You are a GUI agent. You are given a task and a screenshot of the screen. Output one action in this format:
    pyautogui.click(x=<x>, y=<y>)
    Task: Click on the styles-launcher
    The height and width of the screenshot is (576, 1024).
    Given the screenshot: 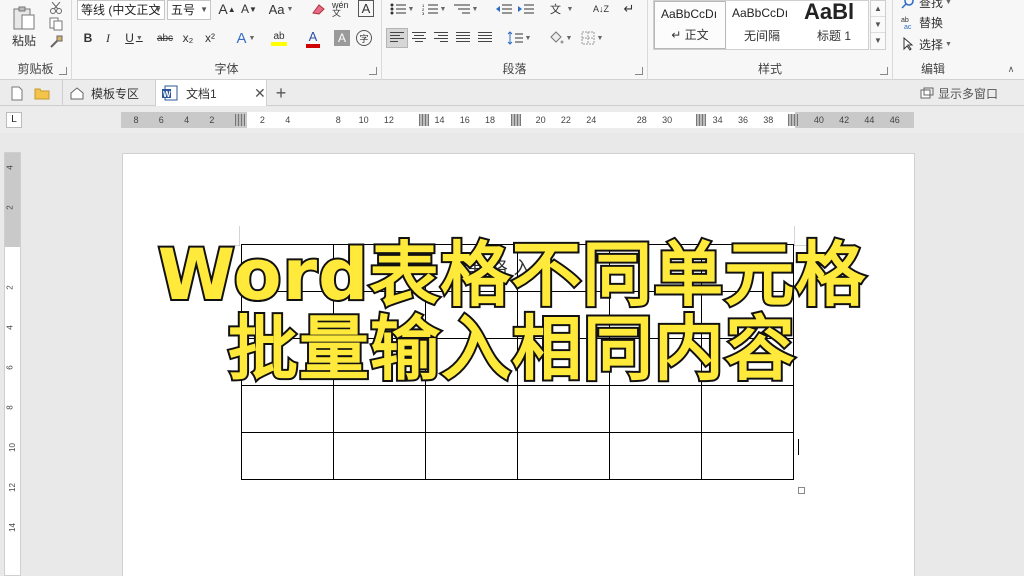 What is the action you would take?
    pyautogui.click(x=884, y=71)
    